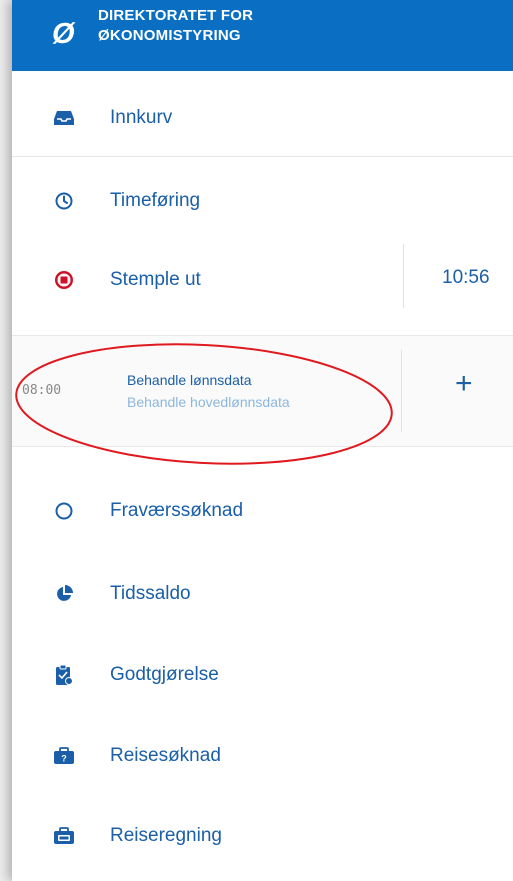  Describe the element at coordinates (169, 35) in the screenshot. I see `org-name-line-2: ØKONOMISTYRING` at that location.